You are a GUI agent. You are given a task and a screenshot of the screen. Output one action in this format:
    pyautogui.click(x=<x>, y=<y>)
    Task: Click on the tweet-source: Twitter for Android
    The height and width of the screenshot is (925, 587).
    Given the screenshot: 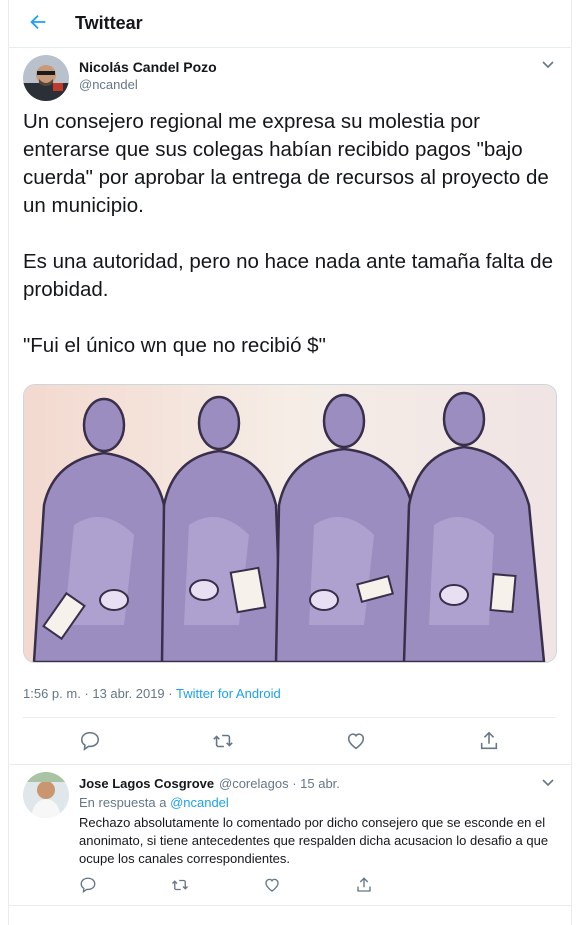 What is the action you would take?
    pyautogui.click(x=228, y=693)
    